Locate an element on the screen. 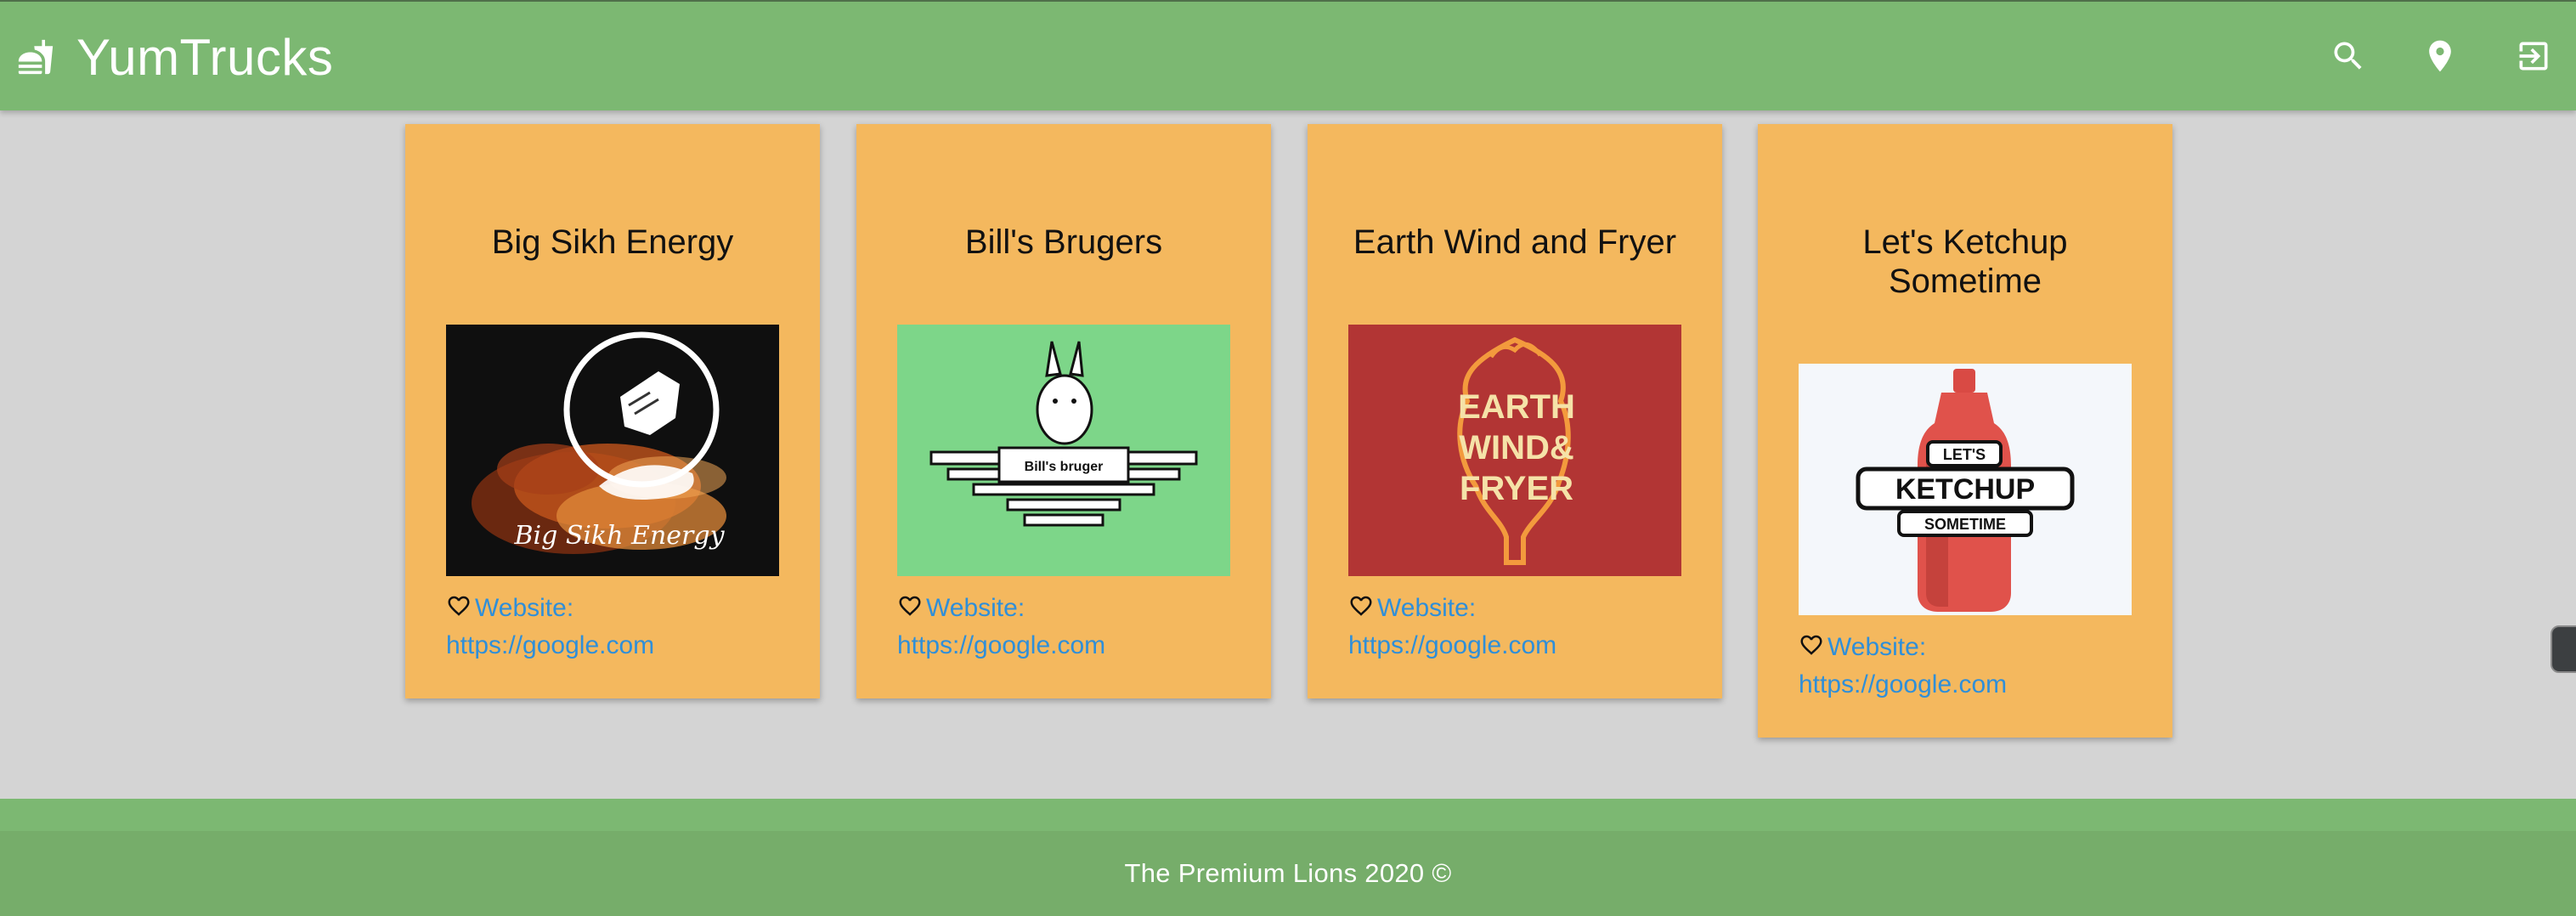 The height and width of the screenshot is (916, 2576). truck-name: Let's Ketchup Sometime is located at coordinates (1965, 261).